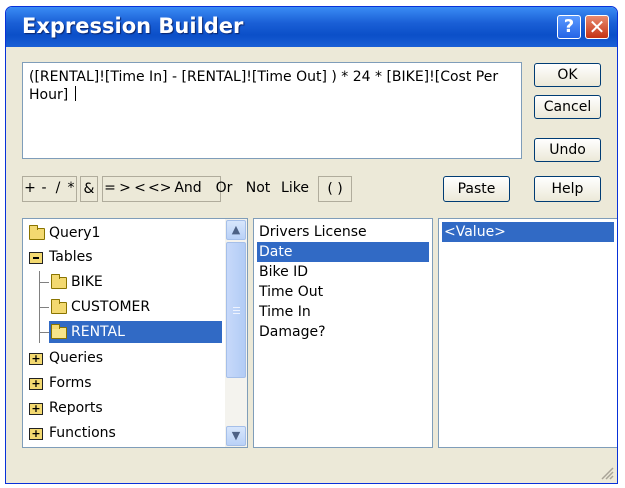 This screenshot has height=488, width=625. What do you see at coordinates (607, 473) in the screenshot?
I see `resize-grip-icon` at bounding box center [607, 473].